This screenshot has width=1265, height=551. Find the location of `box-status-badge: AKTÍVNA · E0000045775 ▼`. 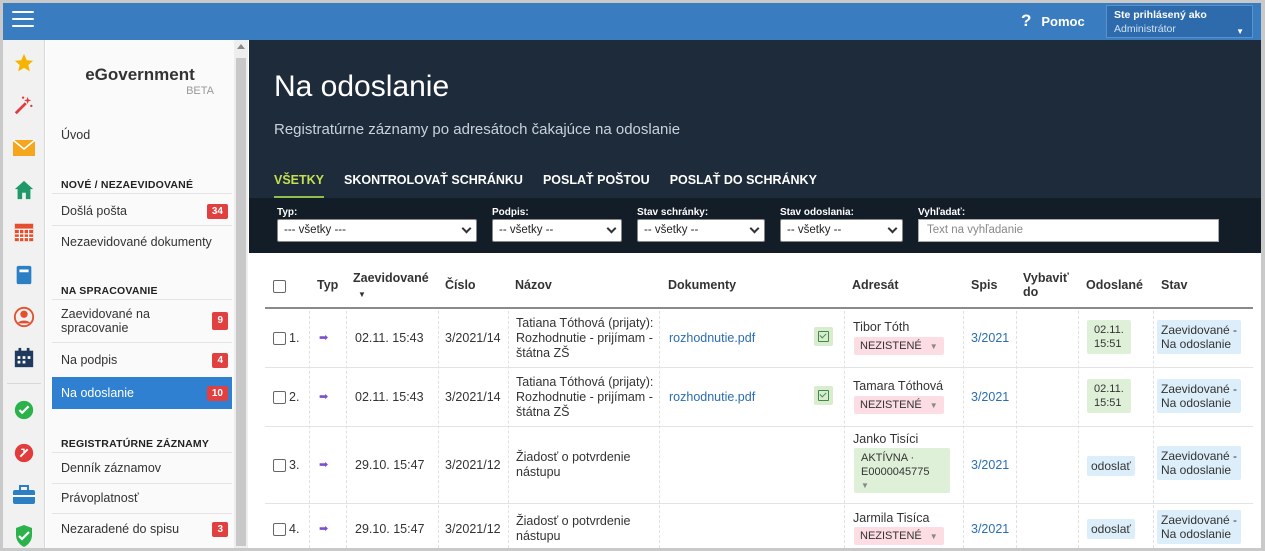

box-status-badge: AKTÍVNA · E0000045775 ▼ is located at coordinates (902, 470).